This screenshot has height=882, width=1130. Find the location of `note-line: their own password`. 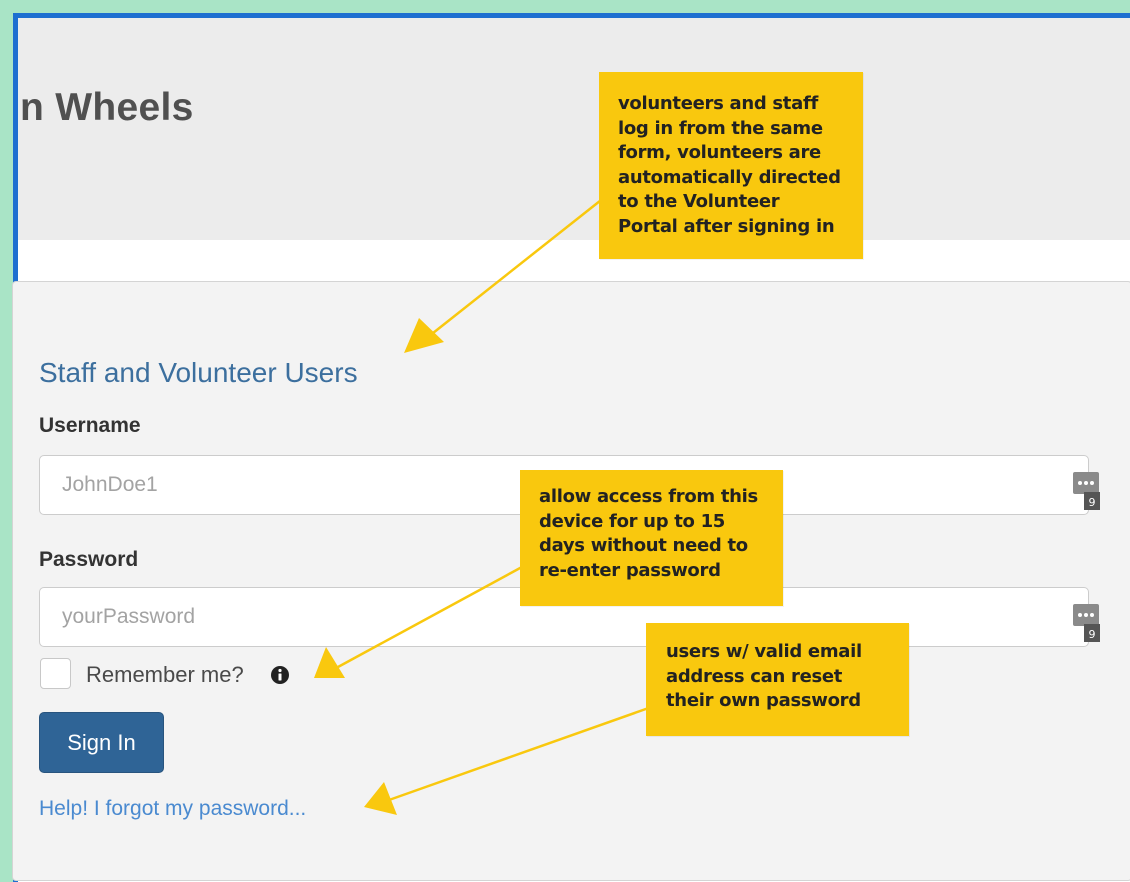

note-line: their own password is located at coordinates (763, 700).